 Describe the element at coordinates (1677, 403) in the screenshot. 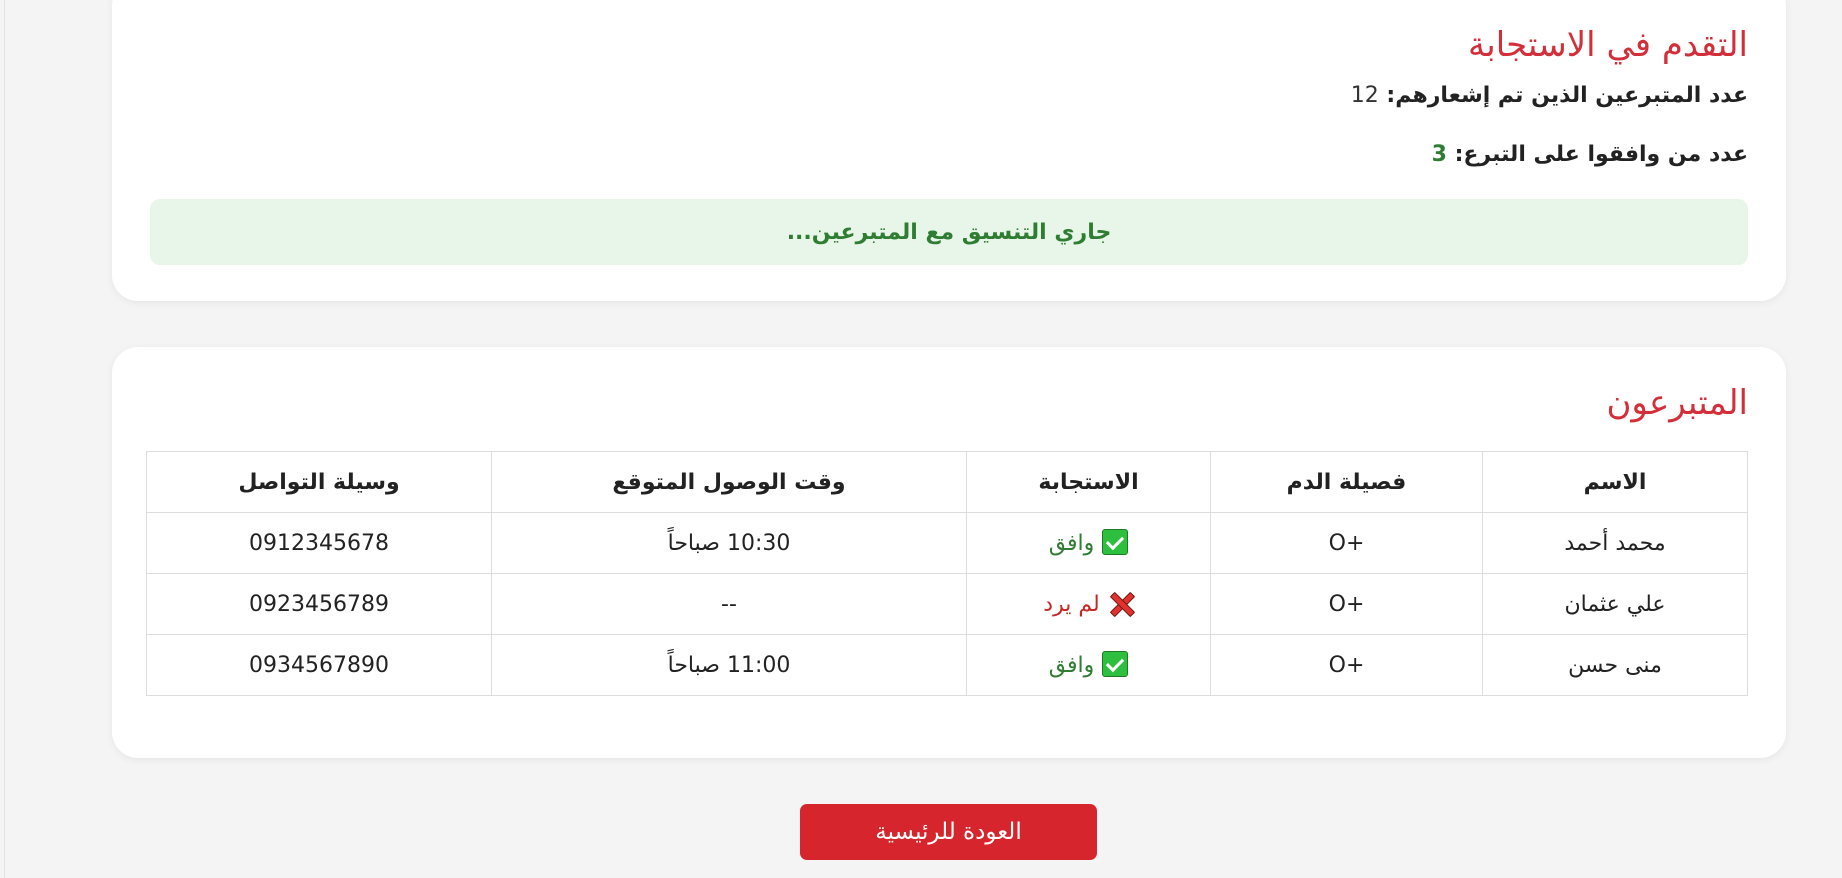

I see `donors-title: المتبرعون` at that location.